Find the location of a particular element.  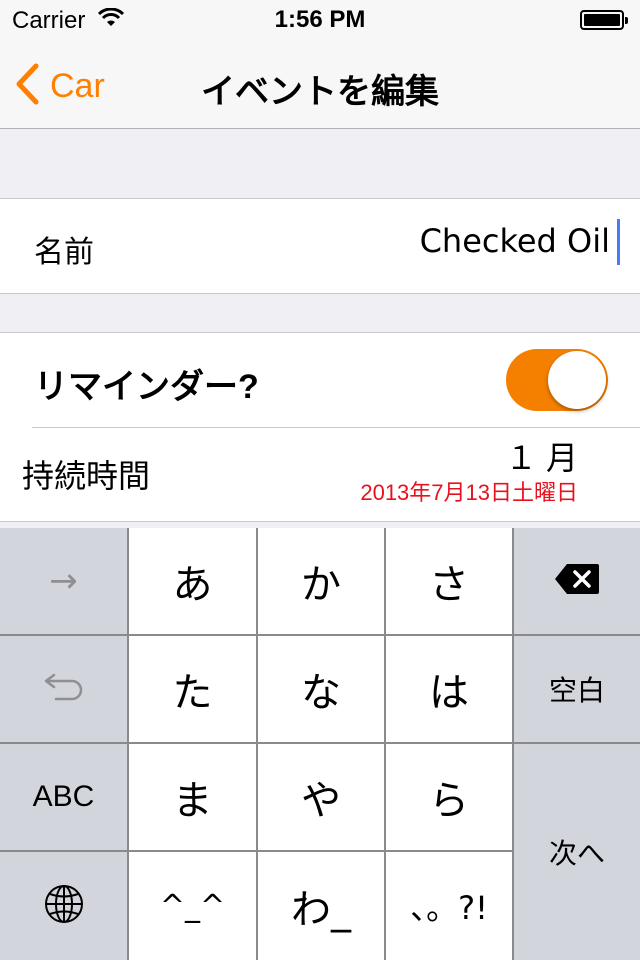

key-emoticon: ^_^ is located at coordinates (192, 906).